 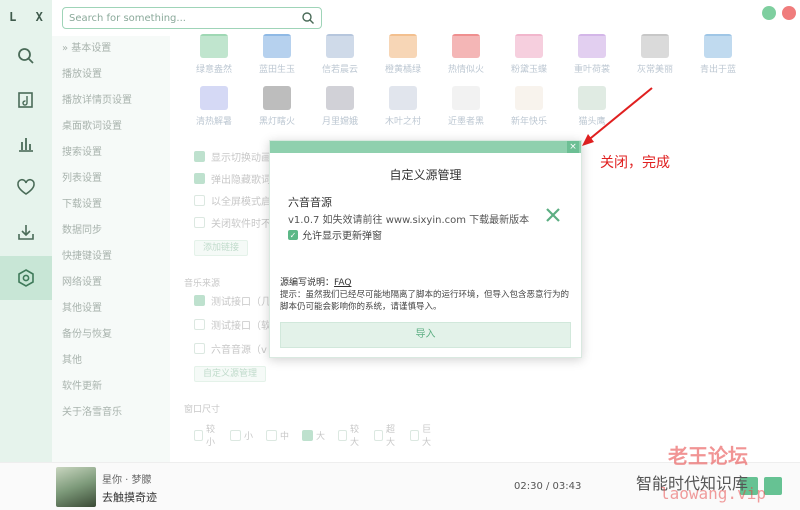 What do you see at coordinates (573, 147) in the screenshot?
I see `dialog-close-button: ×` at bounding box center [573, 147].